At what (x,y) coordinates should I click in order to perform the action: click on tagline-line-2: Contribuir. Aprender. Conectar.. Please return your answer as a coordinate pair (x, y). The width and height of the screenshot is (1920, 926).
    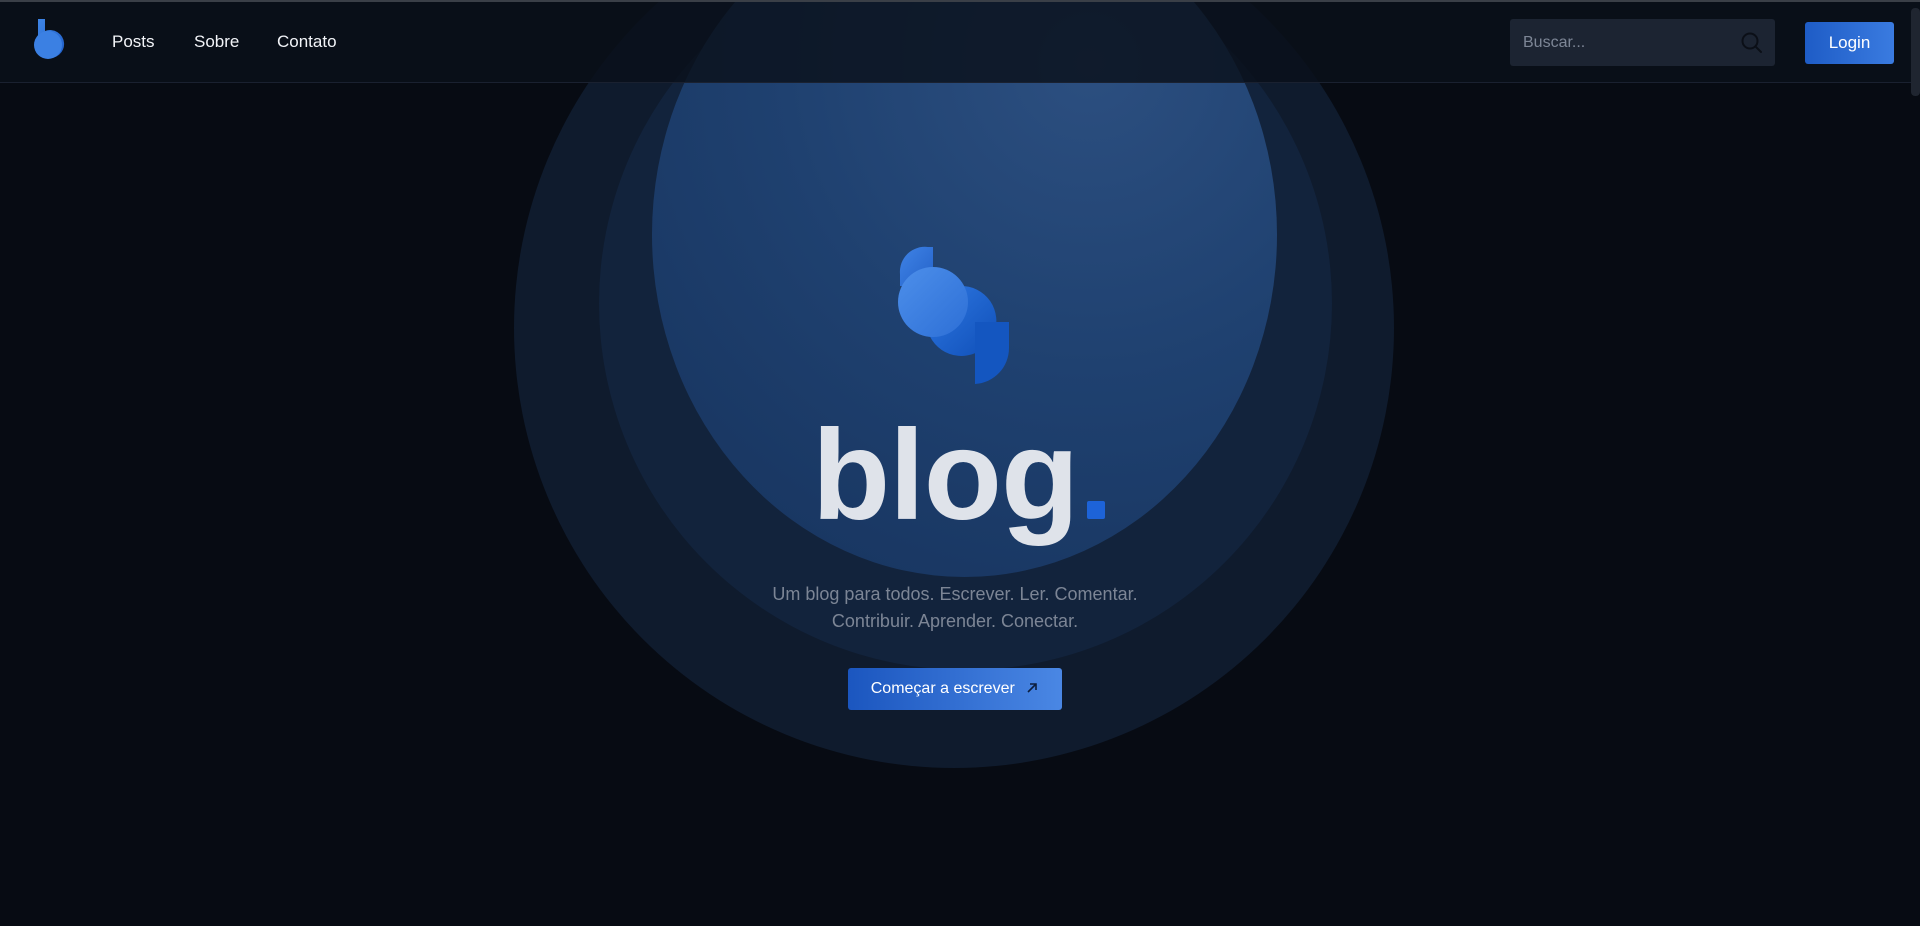
    Looking at the image, I should click on (955, 621).